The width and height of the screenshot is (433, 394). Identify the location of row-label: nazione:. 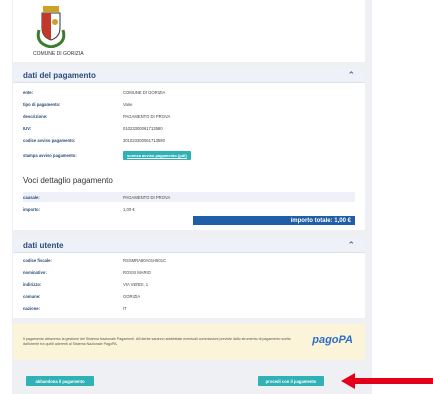
(31, 308).